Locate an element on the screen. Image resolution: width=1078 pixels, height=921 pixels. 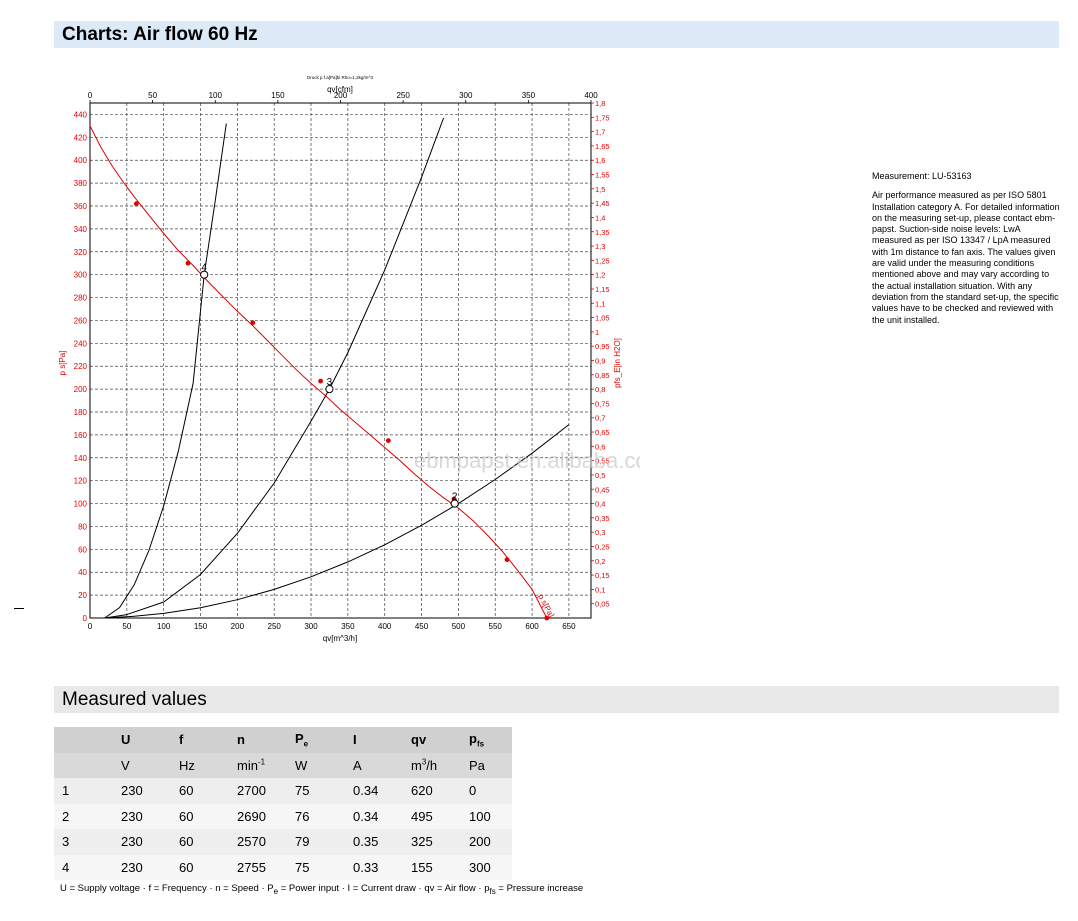
y-right-tick-label: 0,25 is located at coordinates (602, 546).